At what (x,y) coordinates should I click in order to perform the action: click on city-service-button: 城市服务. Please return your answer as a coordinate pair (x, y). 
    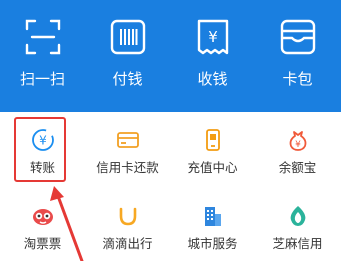
    Looking at the image, I should click on (212, 233).